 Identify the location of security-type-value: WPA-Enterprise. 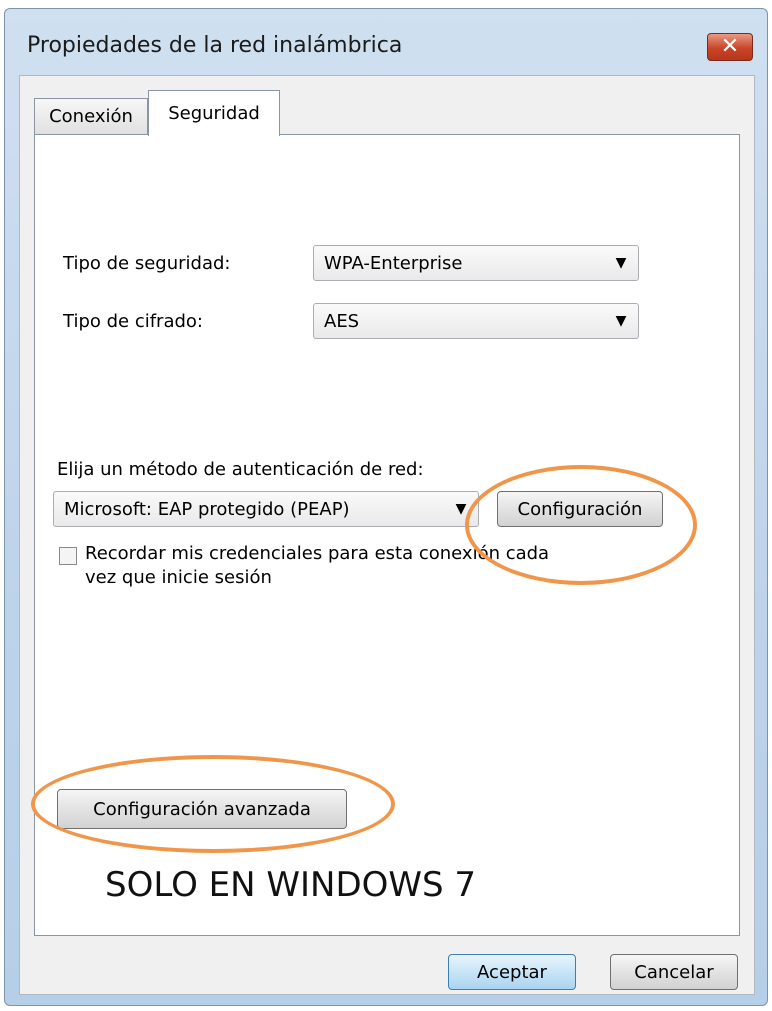
(393, 263).